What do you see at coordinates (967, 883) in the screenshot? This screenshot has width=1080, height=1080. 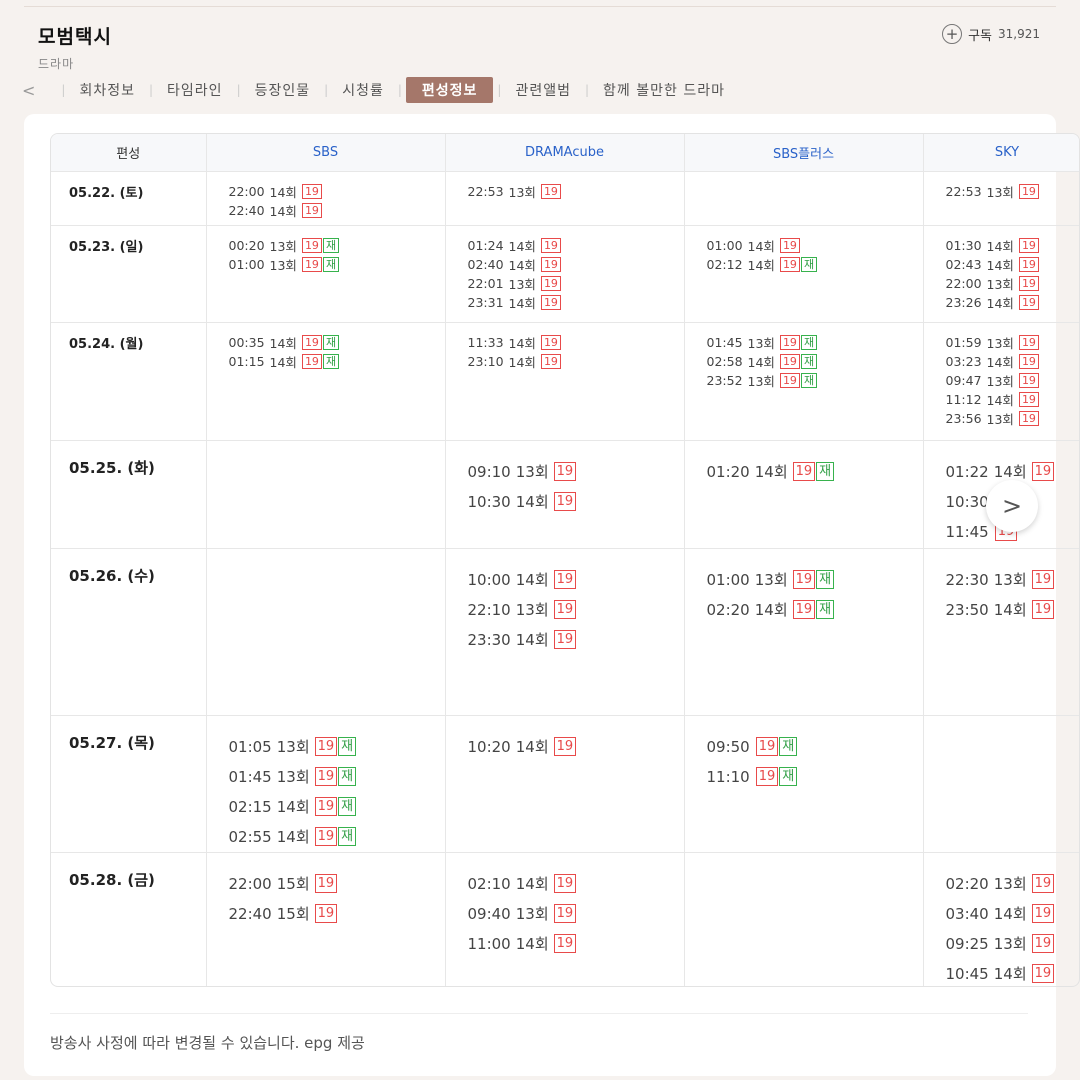 I see `airing-time: 02:20` at bounding box center [967, 883].